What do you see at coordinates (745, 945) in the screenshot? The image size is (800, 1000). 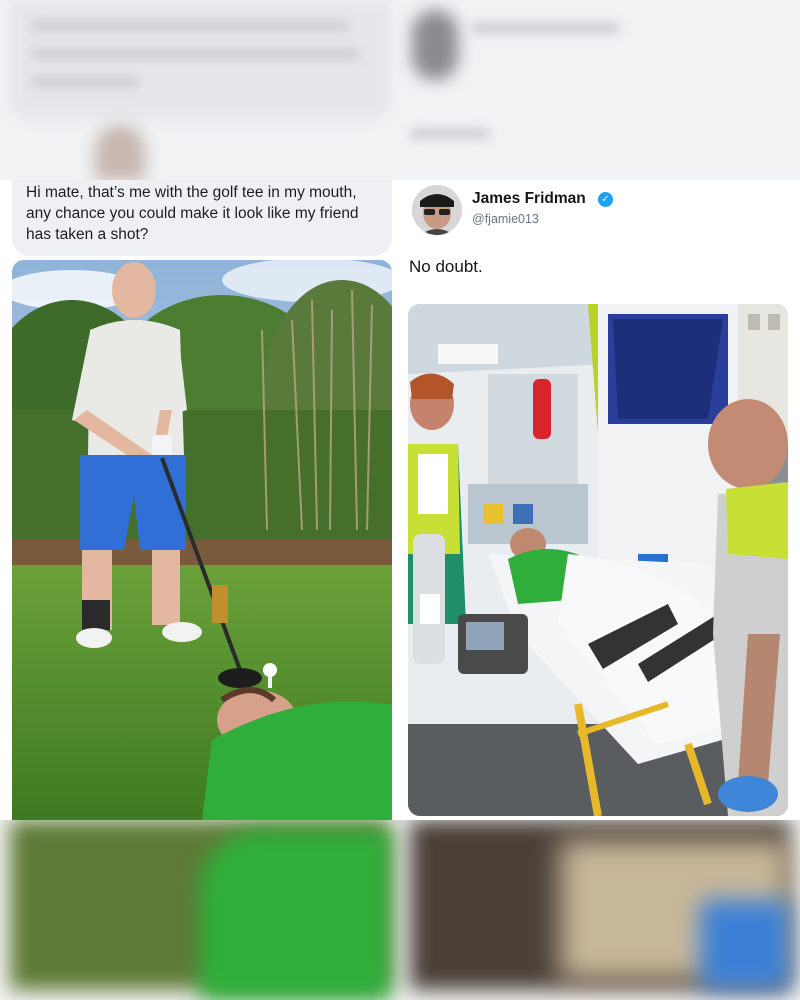 I see `blurred-glove` at bounding box center [745, 945].